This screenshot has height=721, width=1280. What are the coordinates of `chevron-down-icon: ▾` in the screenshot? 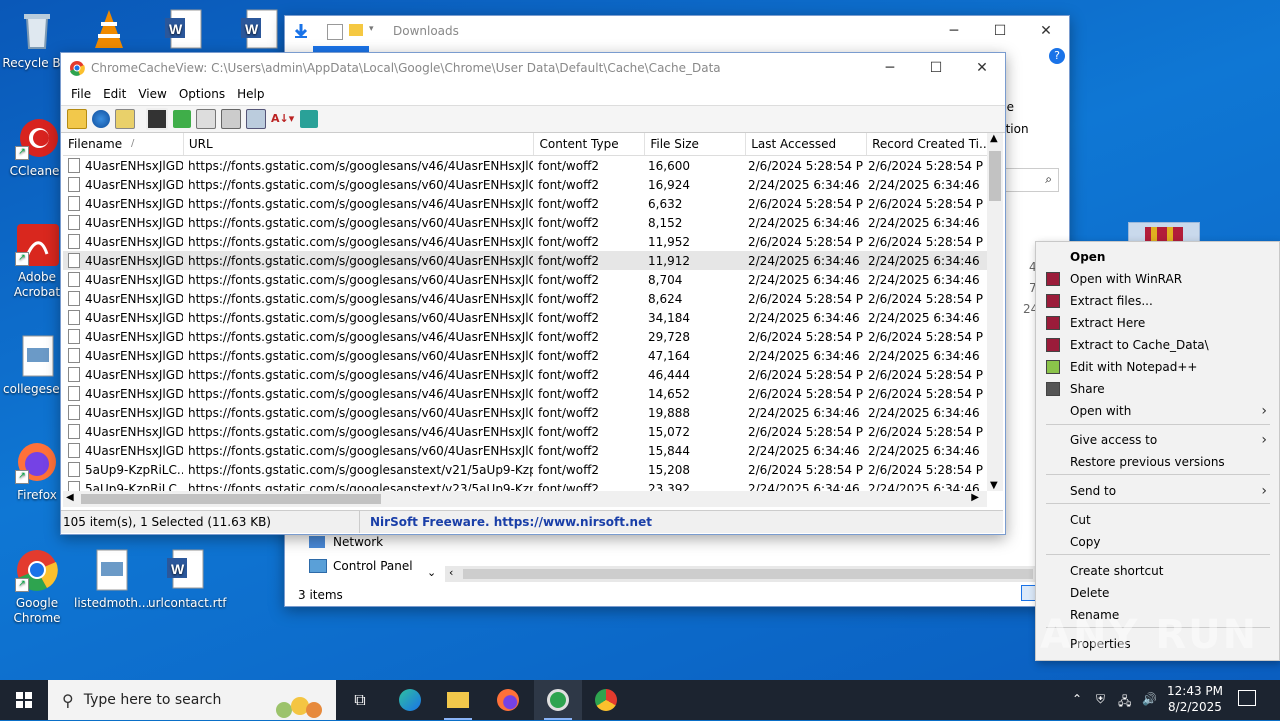 It's located at (371, 29).